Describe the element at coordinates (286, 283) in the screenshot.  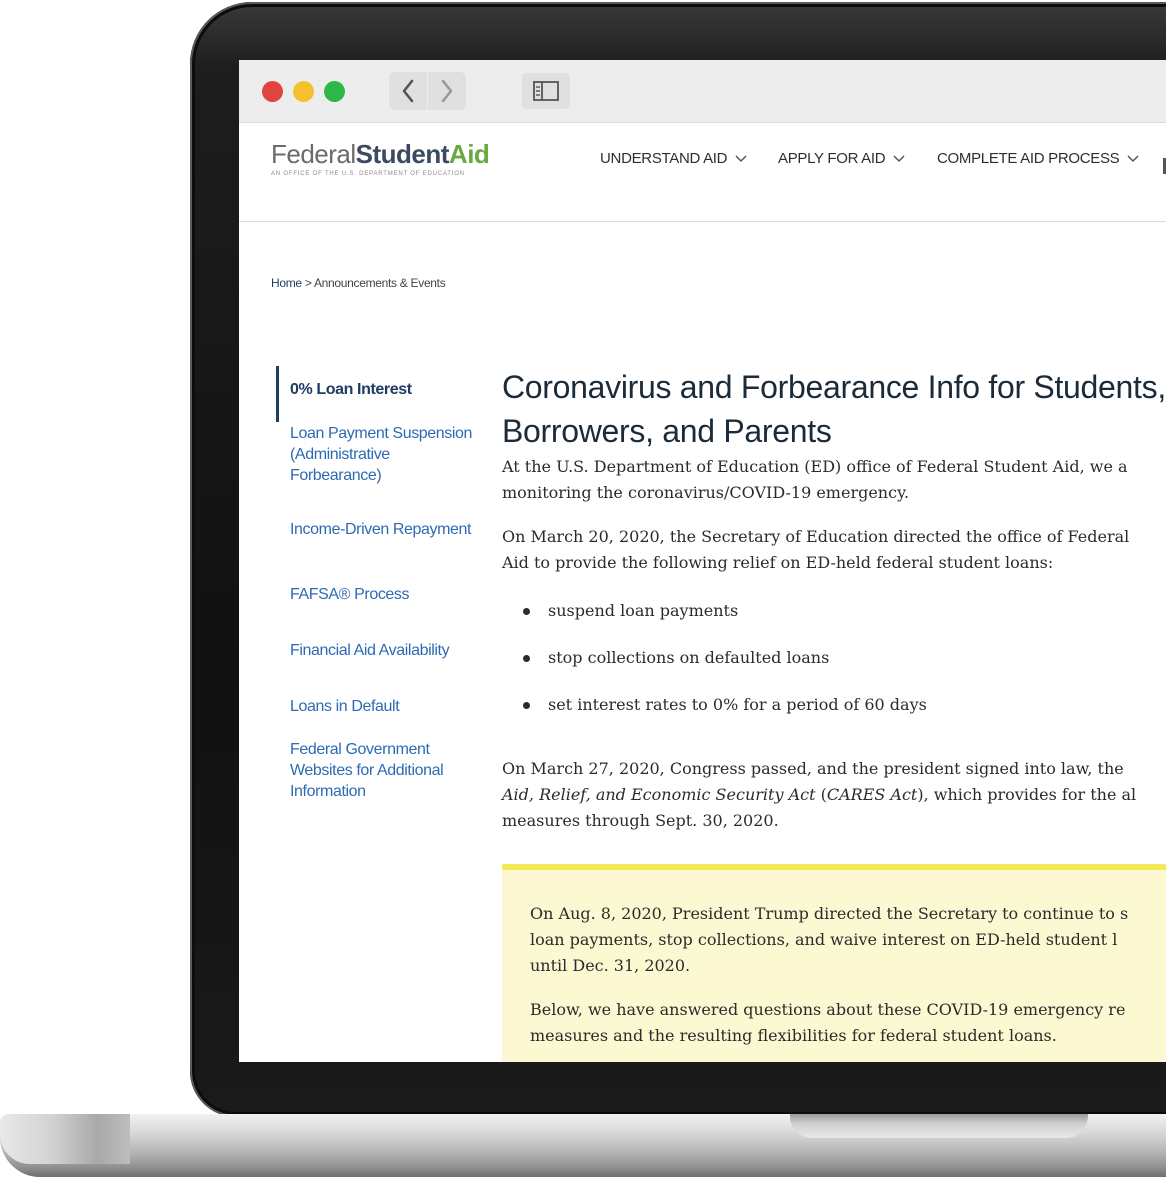
I see `breadcrumb-home-link: Home` at that location.